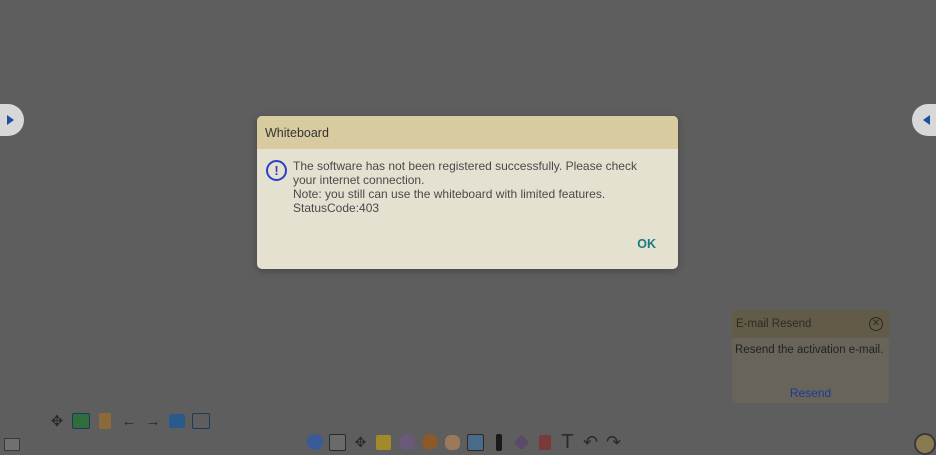 This screenshot has height=455, width=936. What do you see at coordinates (201, 421) in the screenshot?
I see `page-number-icon` at bounding box center [201, 421].